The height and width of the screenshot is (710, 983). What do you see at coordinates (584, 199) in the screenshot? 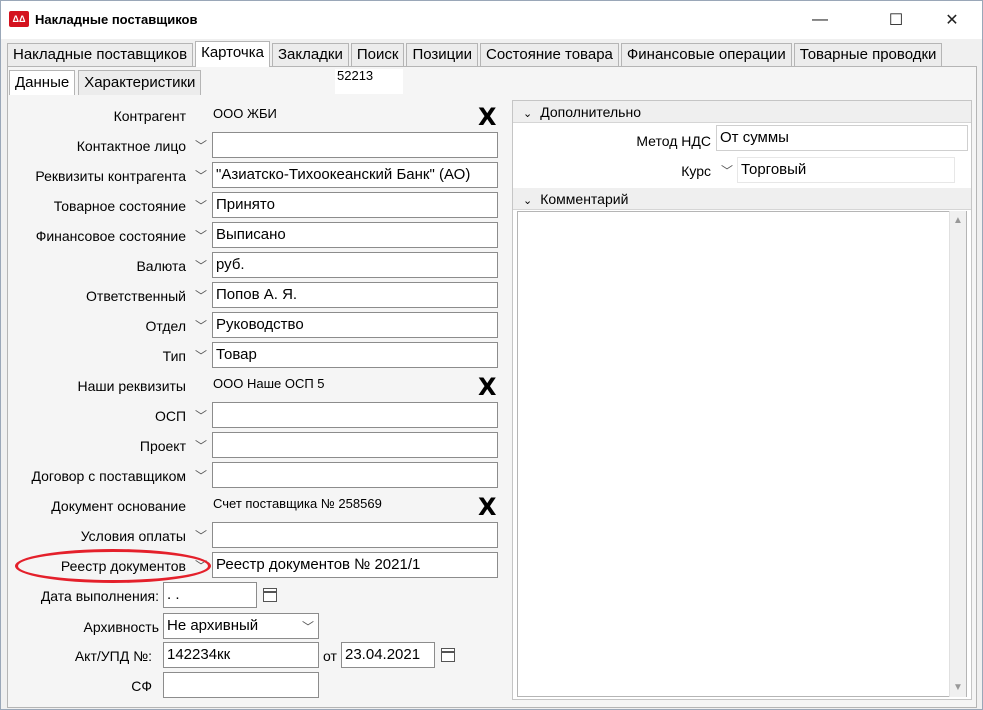
I see `section-kommentariy-title: Комментарий` at bounding box center [584, 199].